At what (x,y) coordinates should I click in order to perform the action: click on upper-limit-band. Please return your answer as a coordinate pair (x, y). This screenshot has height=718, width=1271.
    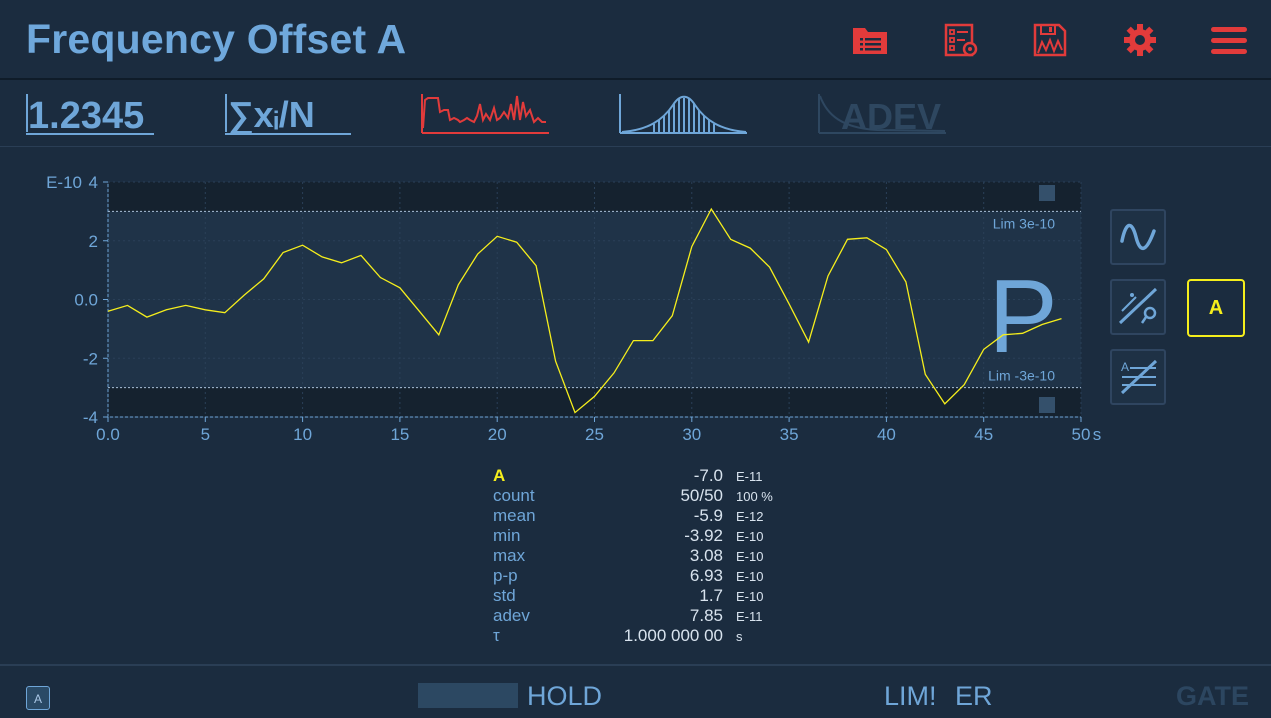
    Looking at the image, I should click on (594, 197).